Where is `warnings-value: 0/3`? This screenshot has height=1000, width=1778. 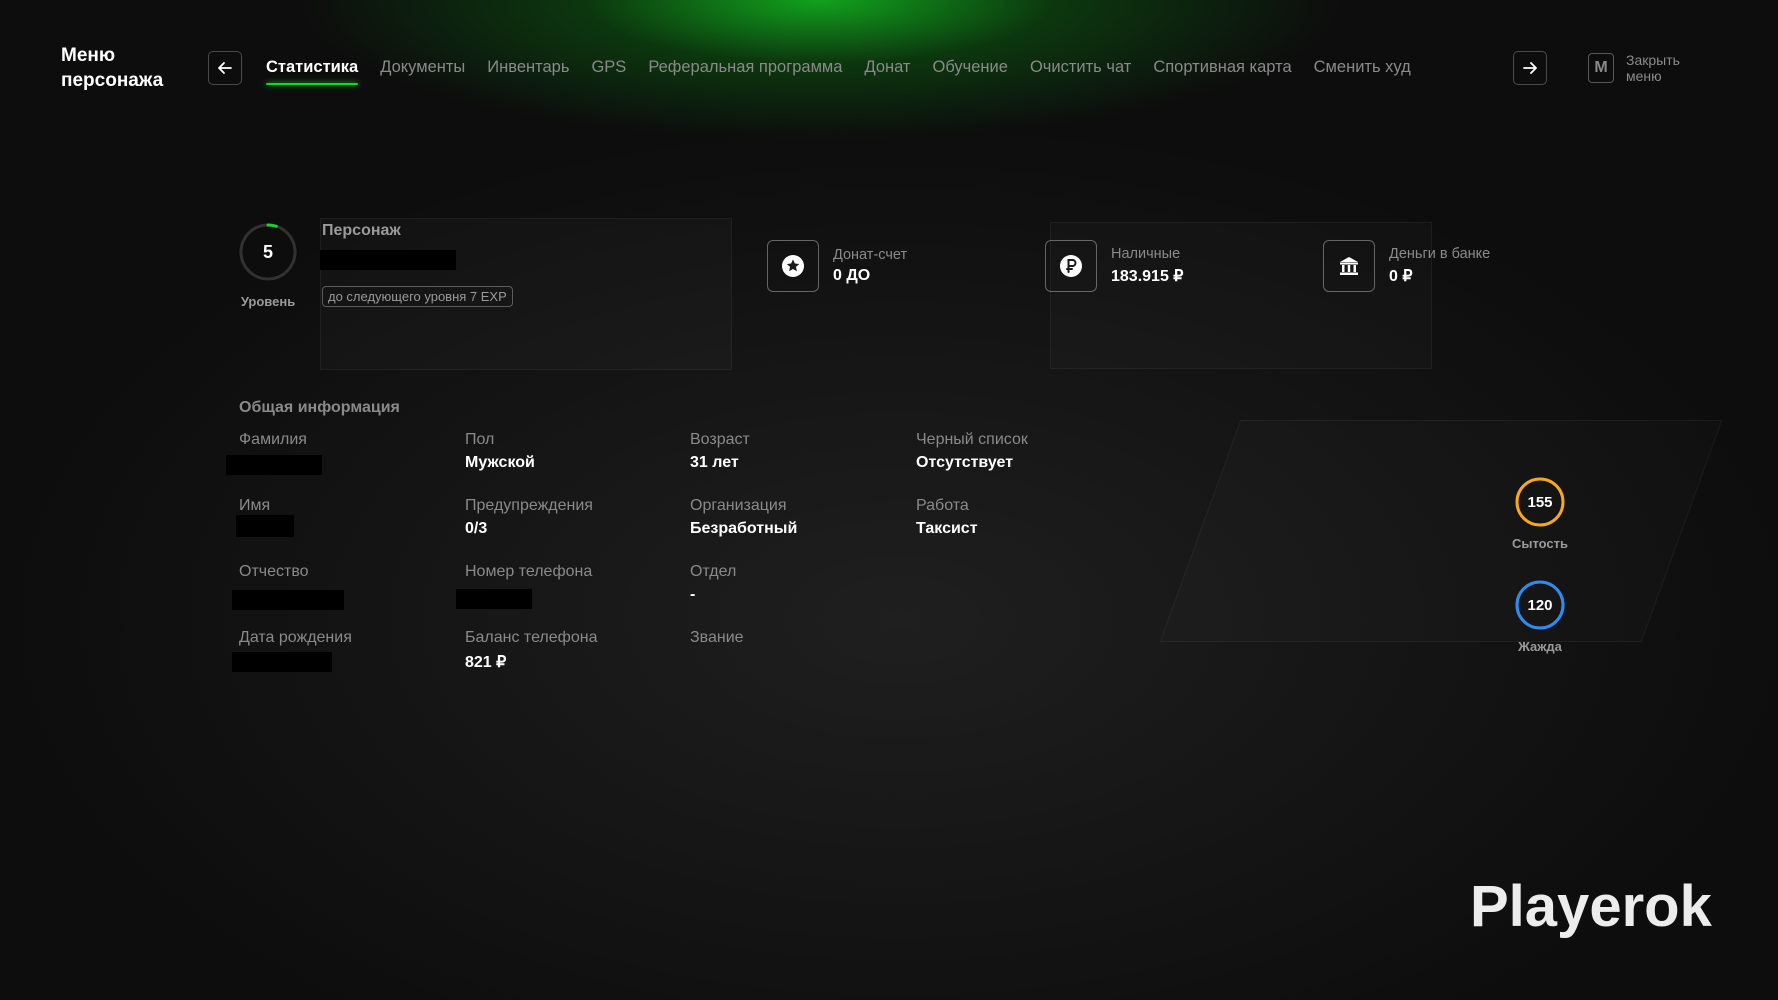 warnings-value: 0/3 is located at coordinates (476, 528).